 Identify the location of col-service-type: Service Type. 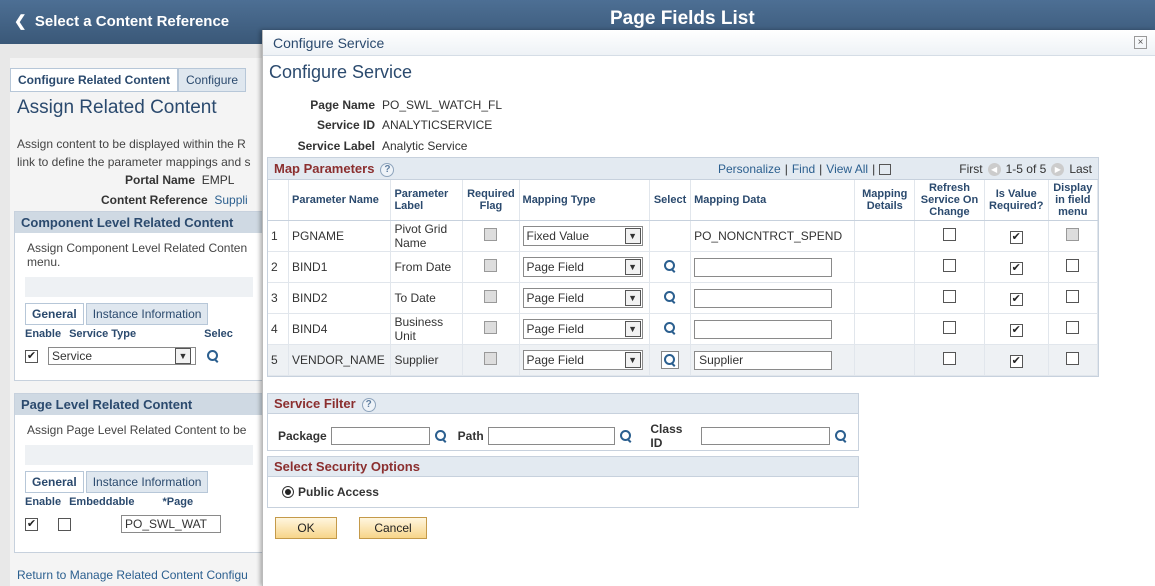
(103, 334).